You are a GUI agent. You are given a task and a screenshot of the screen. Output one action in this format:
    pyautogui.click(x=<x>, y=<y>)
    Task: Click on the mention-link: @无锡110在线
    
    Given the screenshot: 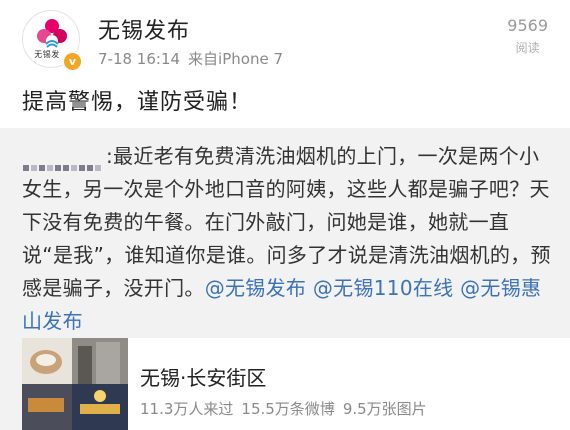 What is the action you would take?
    pyautogui.click(x=383, y=288)
    